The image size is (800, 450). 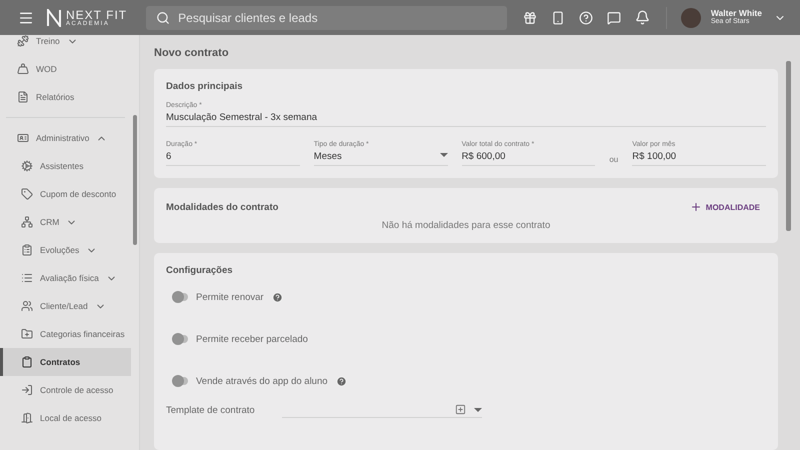 I want to click on logo-title: NEXT FIT, so click(x=97, y=14).